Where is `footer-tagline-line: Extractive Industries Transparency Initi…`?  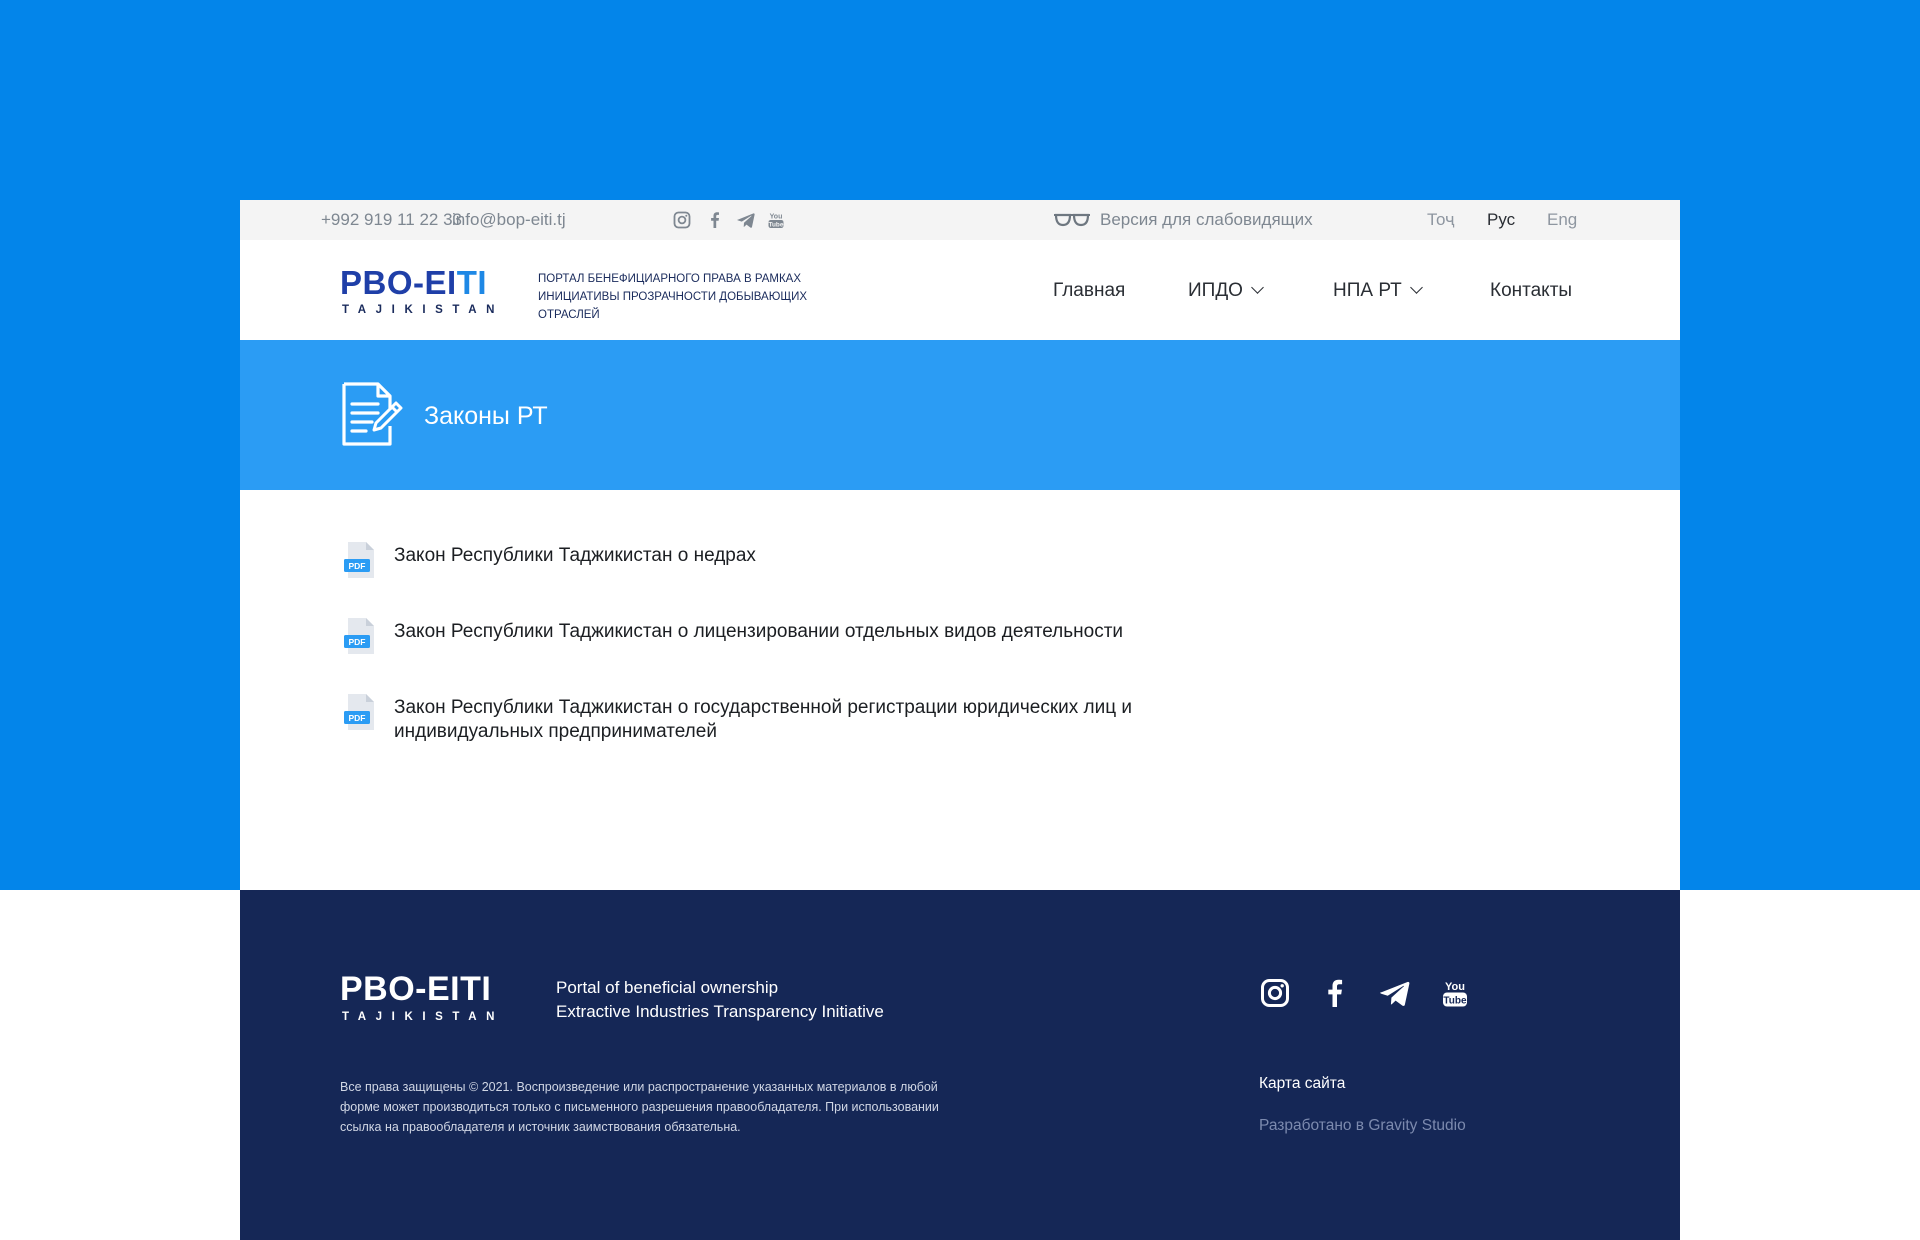 footer-tagline-line: Extractive Industries Transparency Initi… is located at coordinates (720, 1011).